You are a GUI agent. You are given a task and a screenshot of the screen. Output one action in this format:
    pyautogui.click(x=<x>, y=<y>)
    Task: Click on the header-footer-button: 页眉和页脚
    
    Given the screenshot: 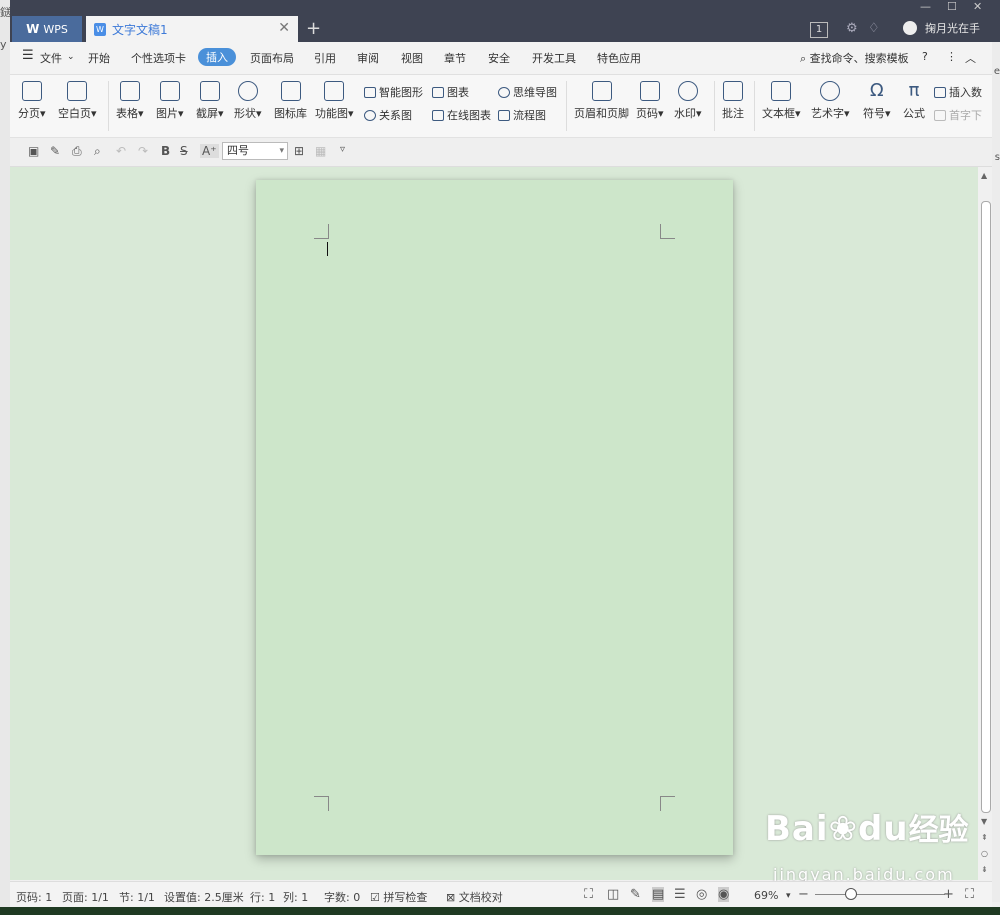 What is the action you would take?
    pyautogui.click(x=601, y=101)
    